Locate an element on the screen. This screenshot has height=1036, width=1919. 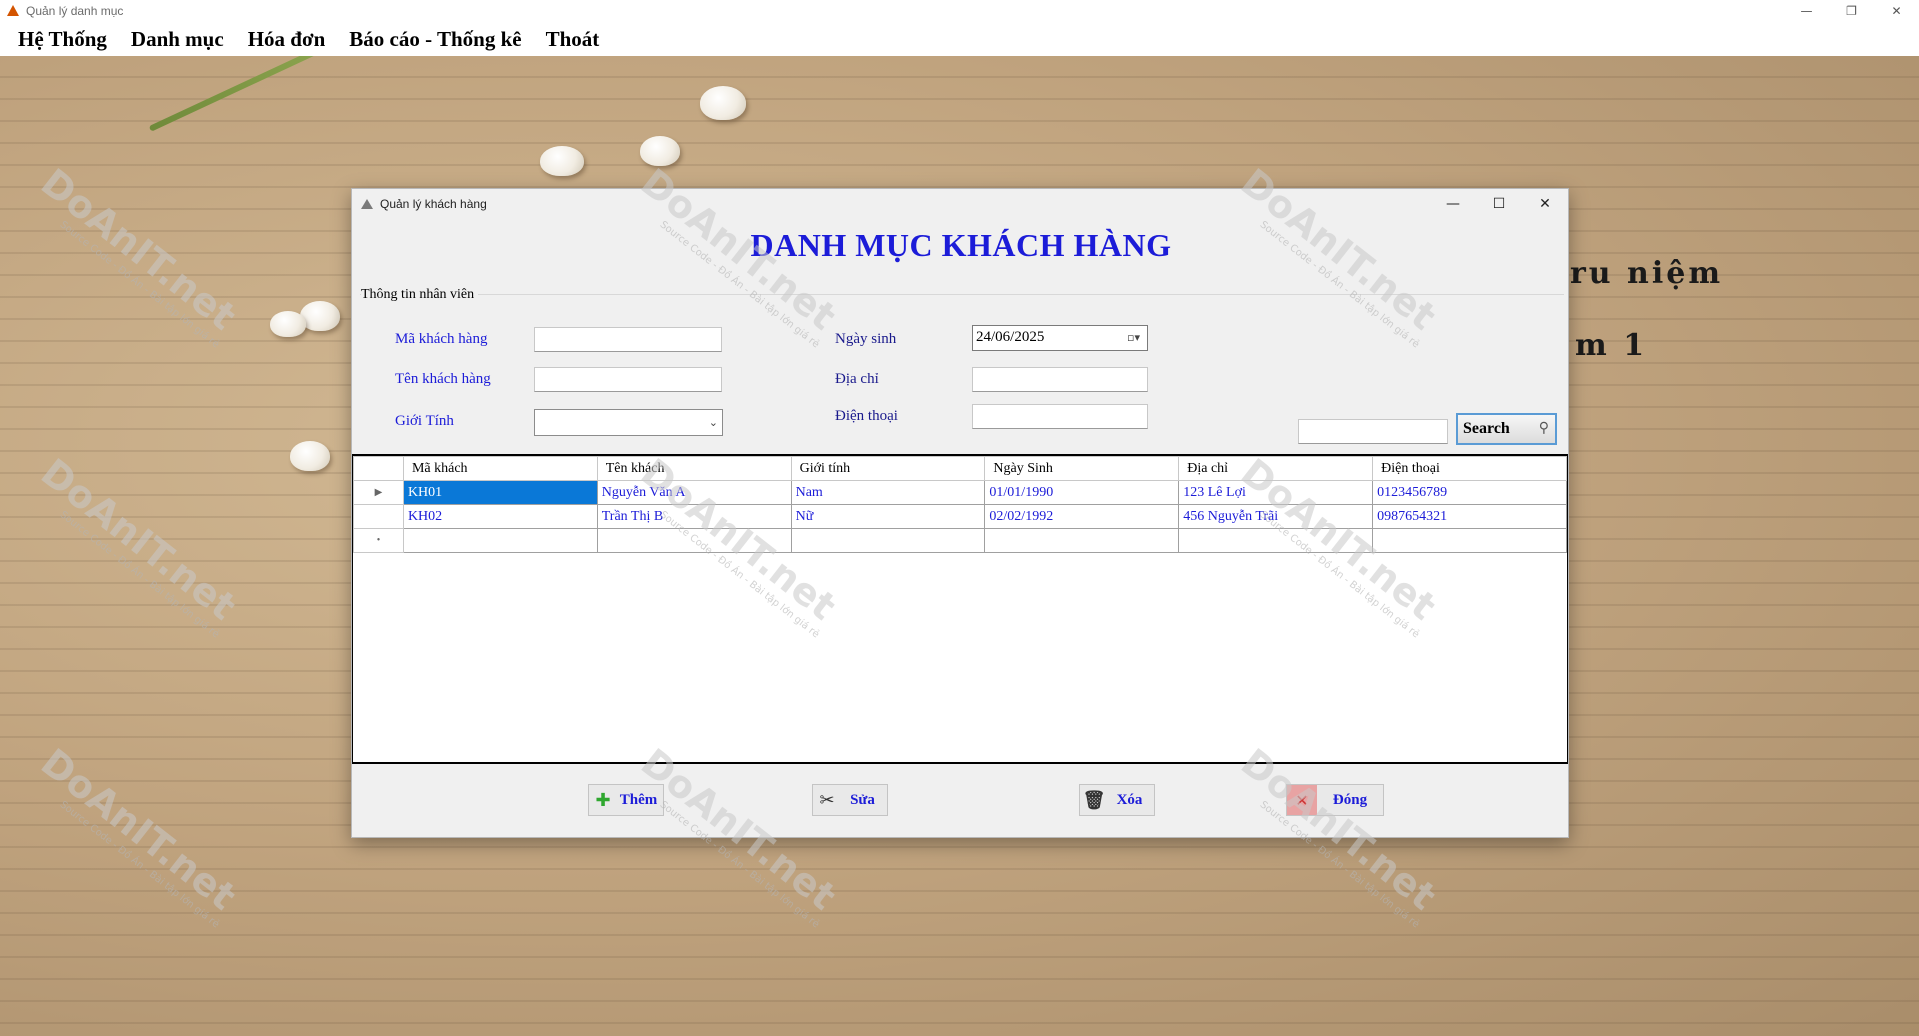
page-title: DANH MỤC KHÁCH HÀNG is located at coordinates (961, 245).